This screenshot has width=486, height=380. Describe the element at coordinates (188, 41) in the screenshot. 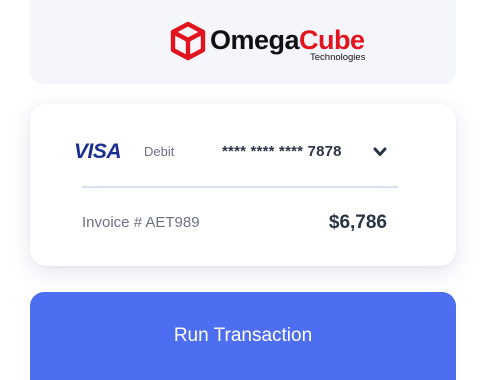

I see `cube-logo-icon` at that location.